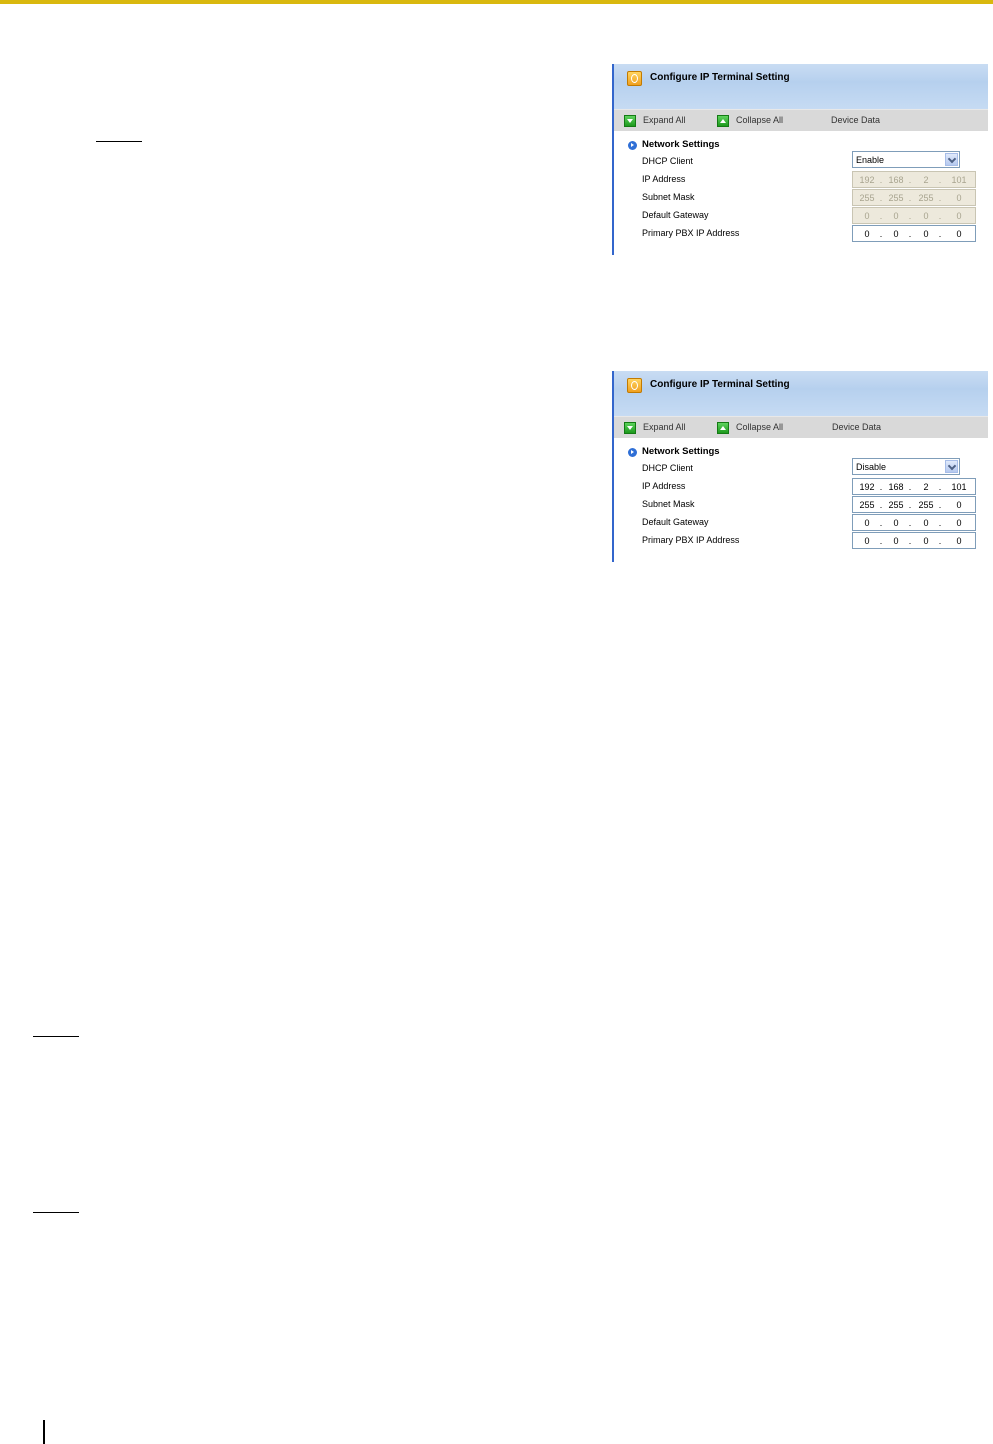 The image size is (993, 1444). What do you see at coordinates (801, 120) in the screenshot?
I see `panel-toolbar: Expand All Collapse All Device Data` at bounding box center [801, 120].